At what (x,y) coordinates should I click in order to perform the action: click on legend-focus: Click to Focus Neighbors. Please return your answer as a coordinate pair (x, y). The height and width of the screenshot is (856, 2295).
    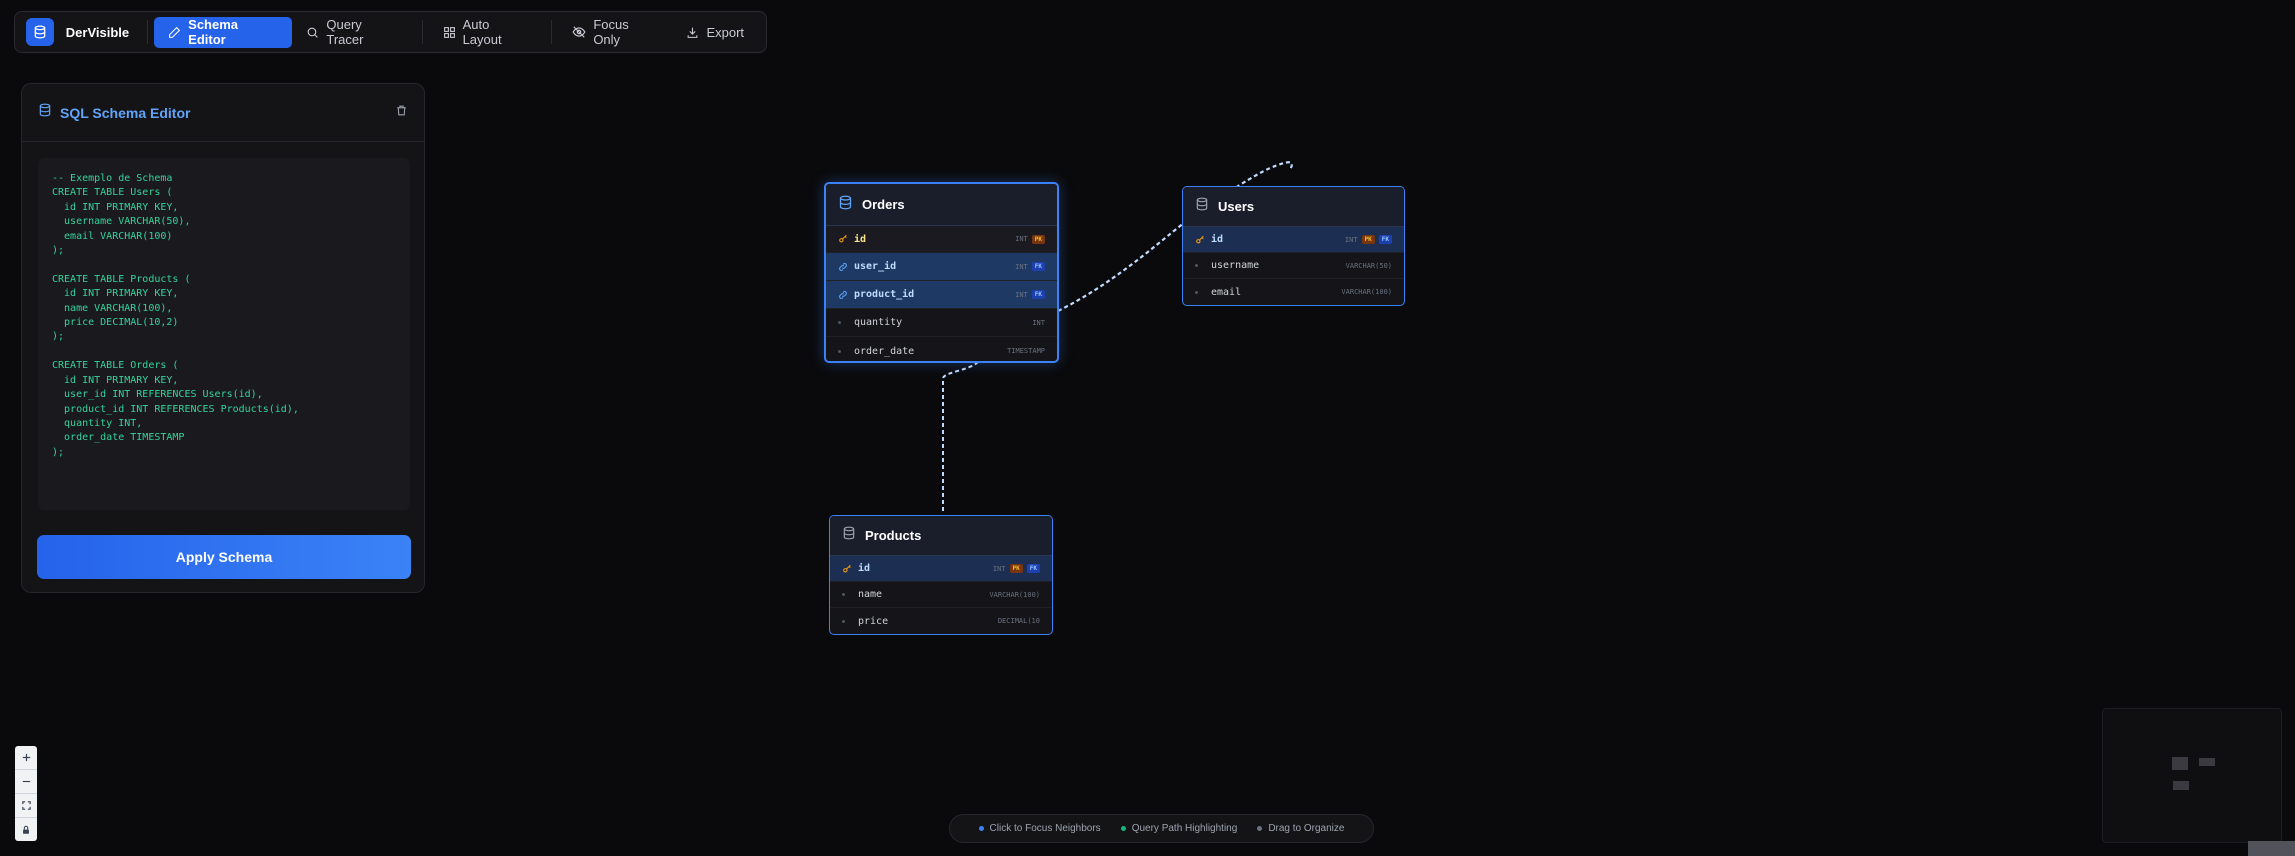
    Looking at the image, I should click on (1045, 828).